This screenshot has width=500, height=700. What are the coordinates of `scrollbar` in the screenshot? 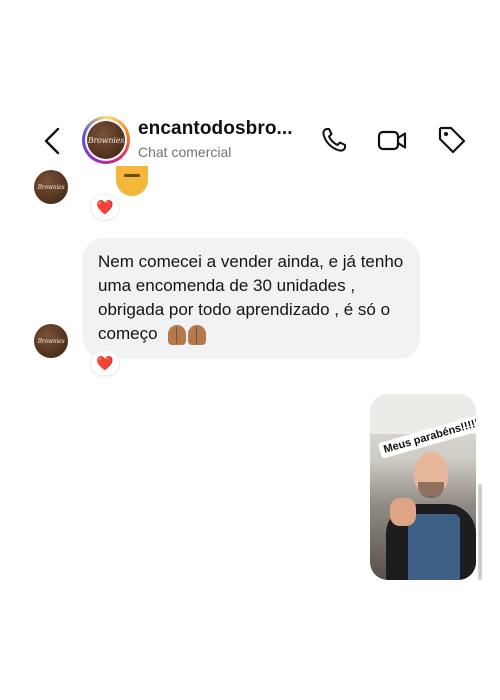 It's located at (480, 532).